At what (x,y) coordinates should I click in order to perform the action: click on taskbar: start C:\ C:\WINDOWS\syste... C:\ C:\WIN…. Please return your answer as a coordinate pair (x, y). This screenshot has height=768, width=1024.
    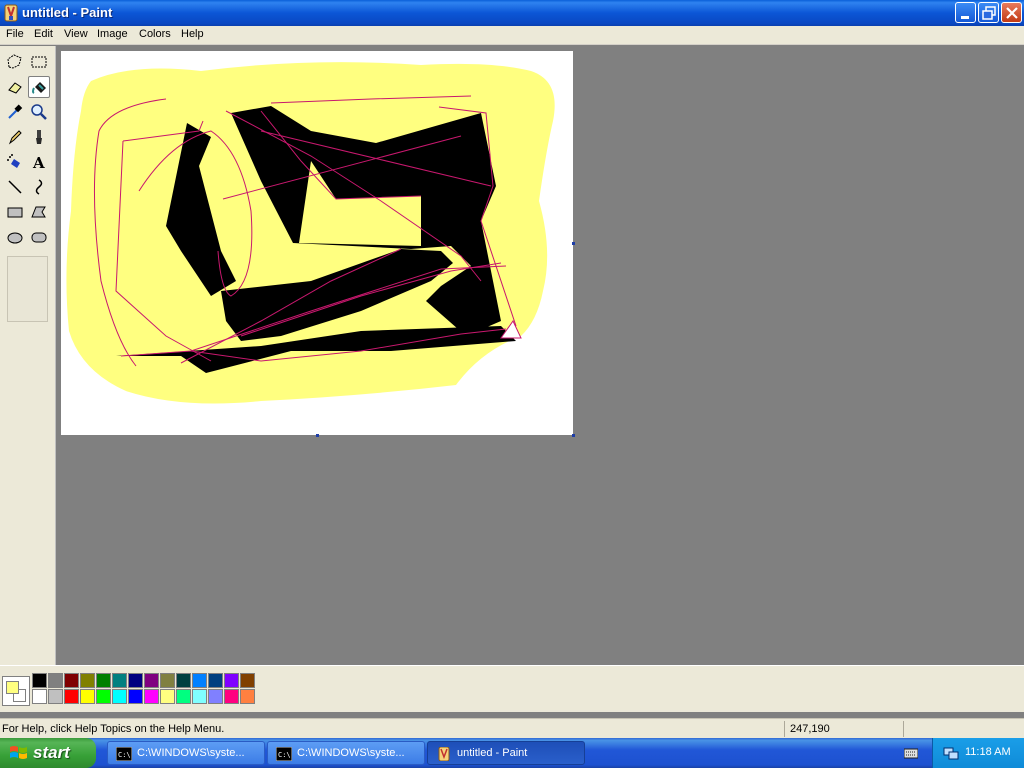
    Looking at the image, I should click on (512, 753).